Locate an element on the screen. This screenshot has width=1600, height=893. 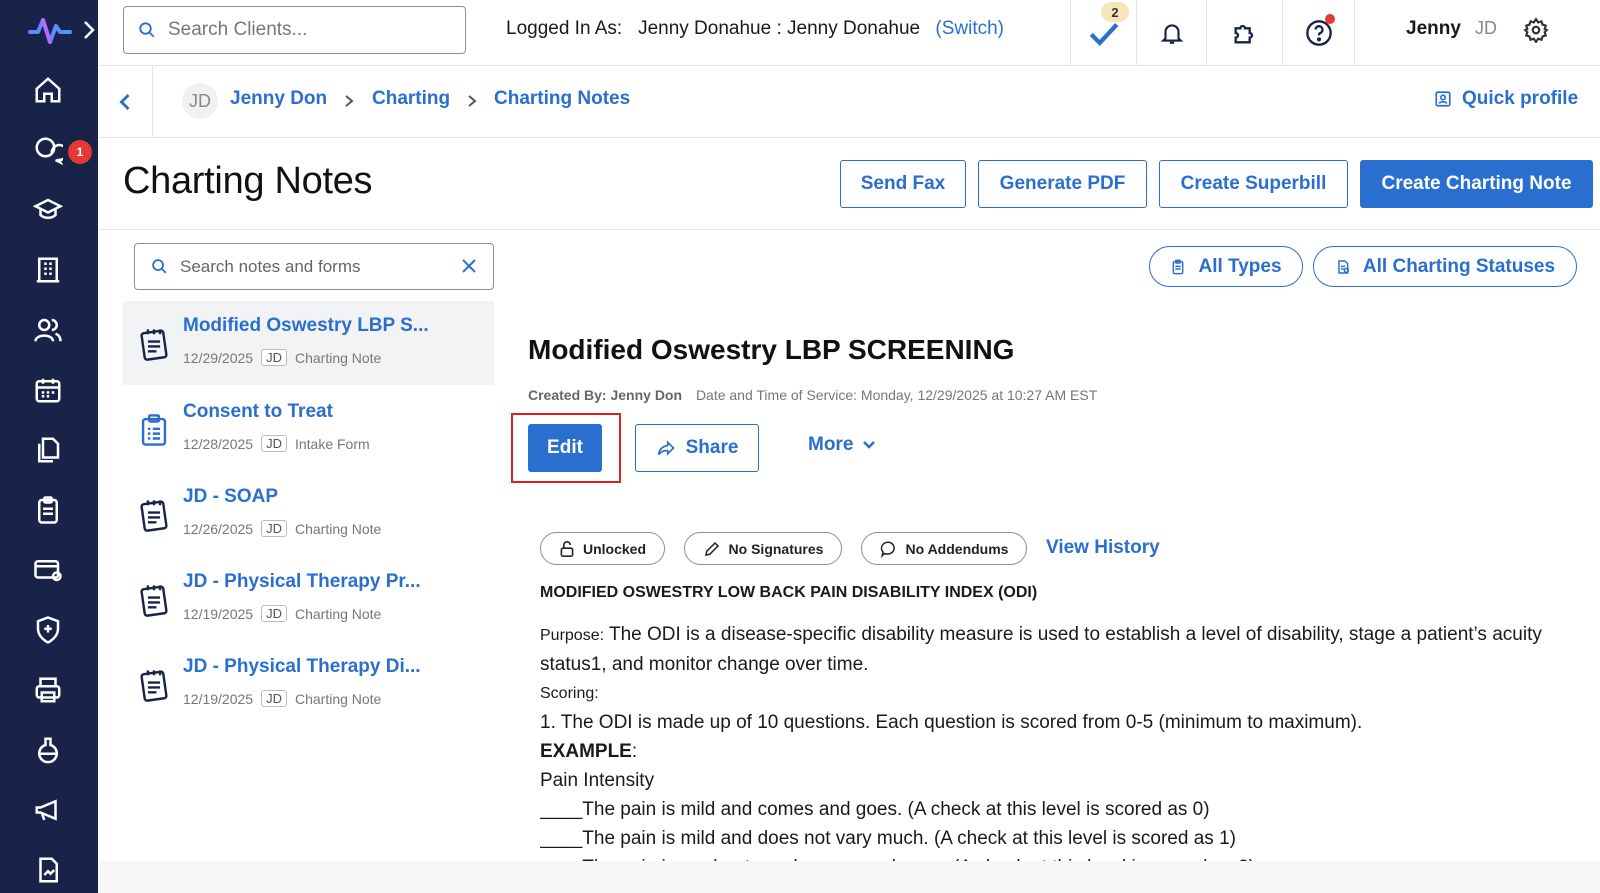
back-chevron-icon is located at coordinates (125, 102).